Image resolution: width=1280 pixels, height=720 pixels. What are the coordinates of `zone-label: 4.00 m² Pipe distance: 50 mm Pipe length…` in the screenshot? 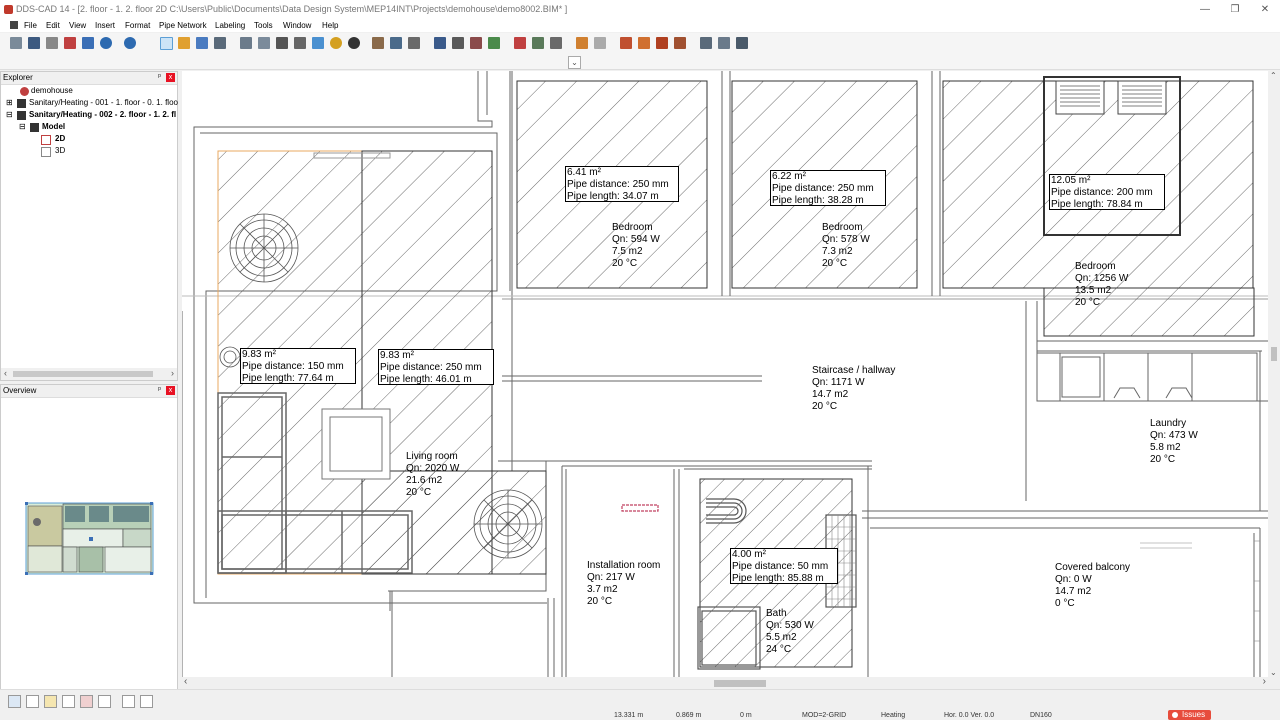 It's located at (784, 566).